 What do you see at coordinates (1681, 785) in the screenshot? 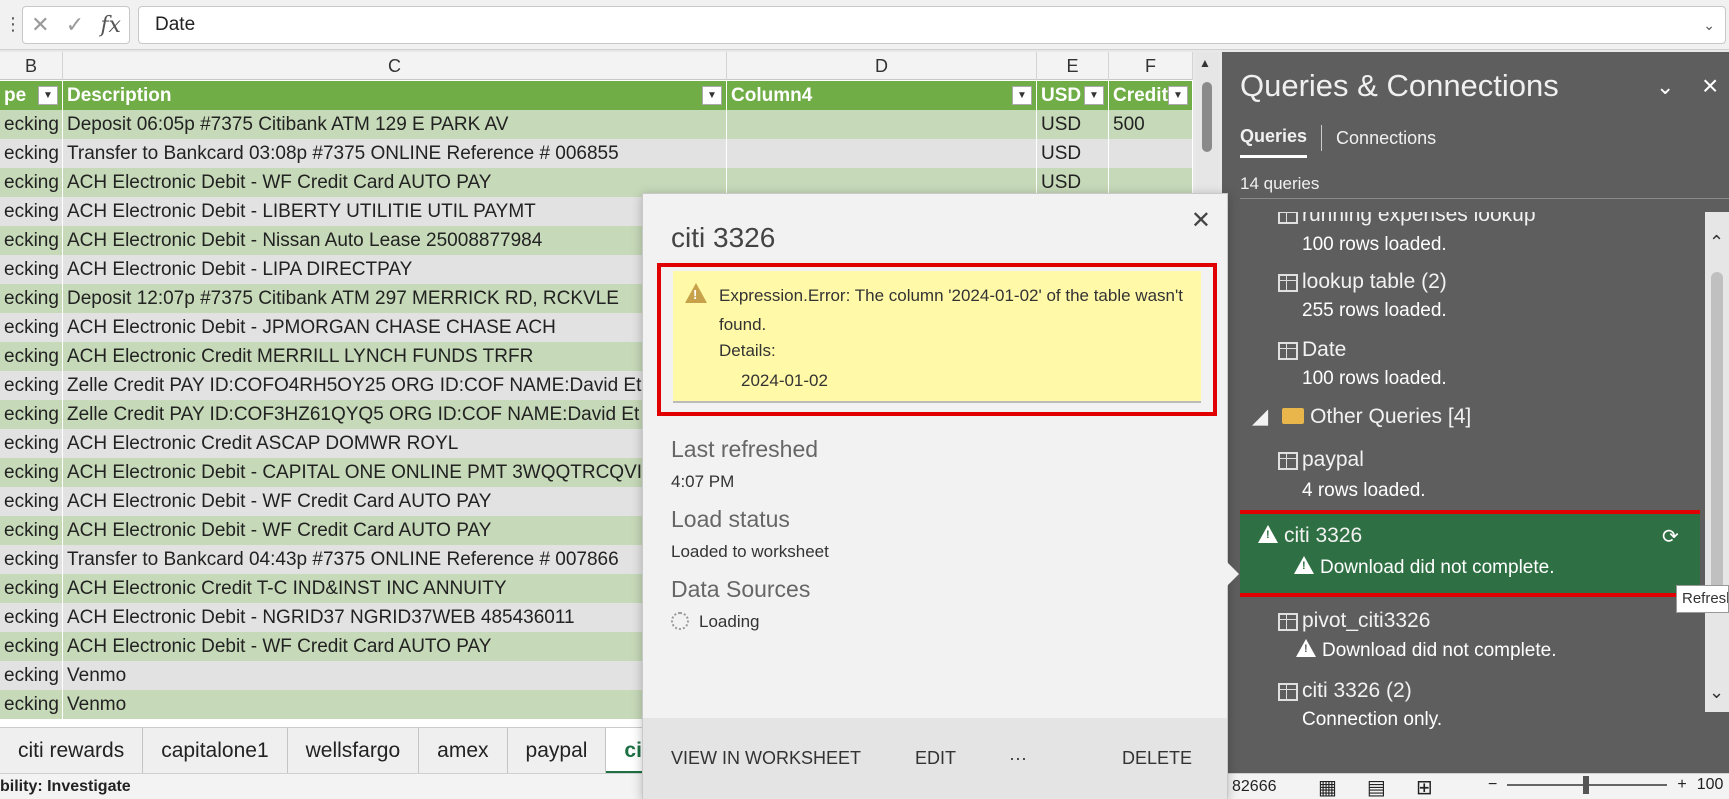
I see `zoom-in-icon: +` at bounding box center [1681, 785].